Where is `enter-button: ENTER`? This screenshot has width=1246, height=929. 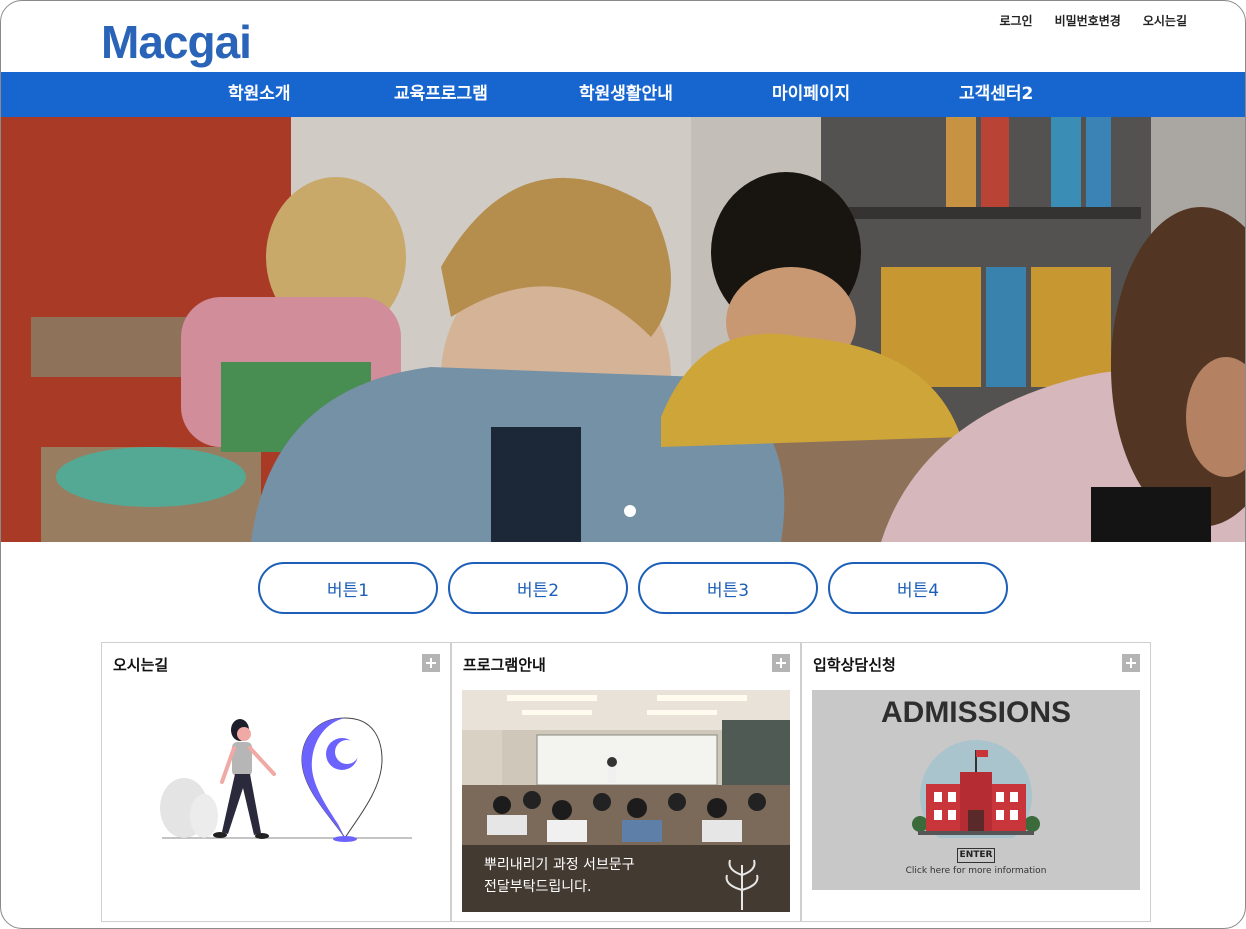
enter-button: ENTER is located at coordinates (976, 855).